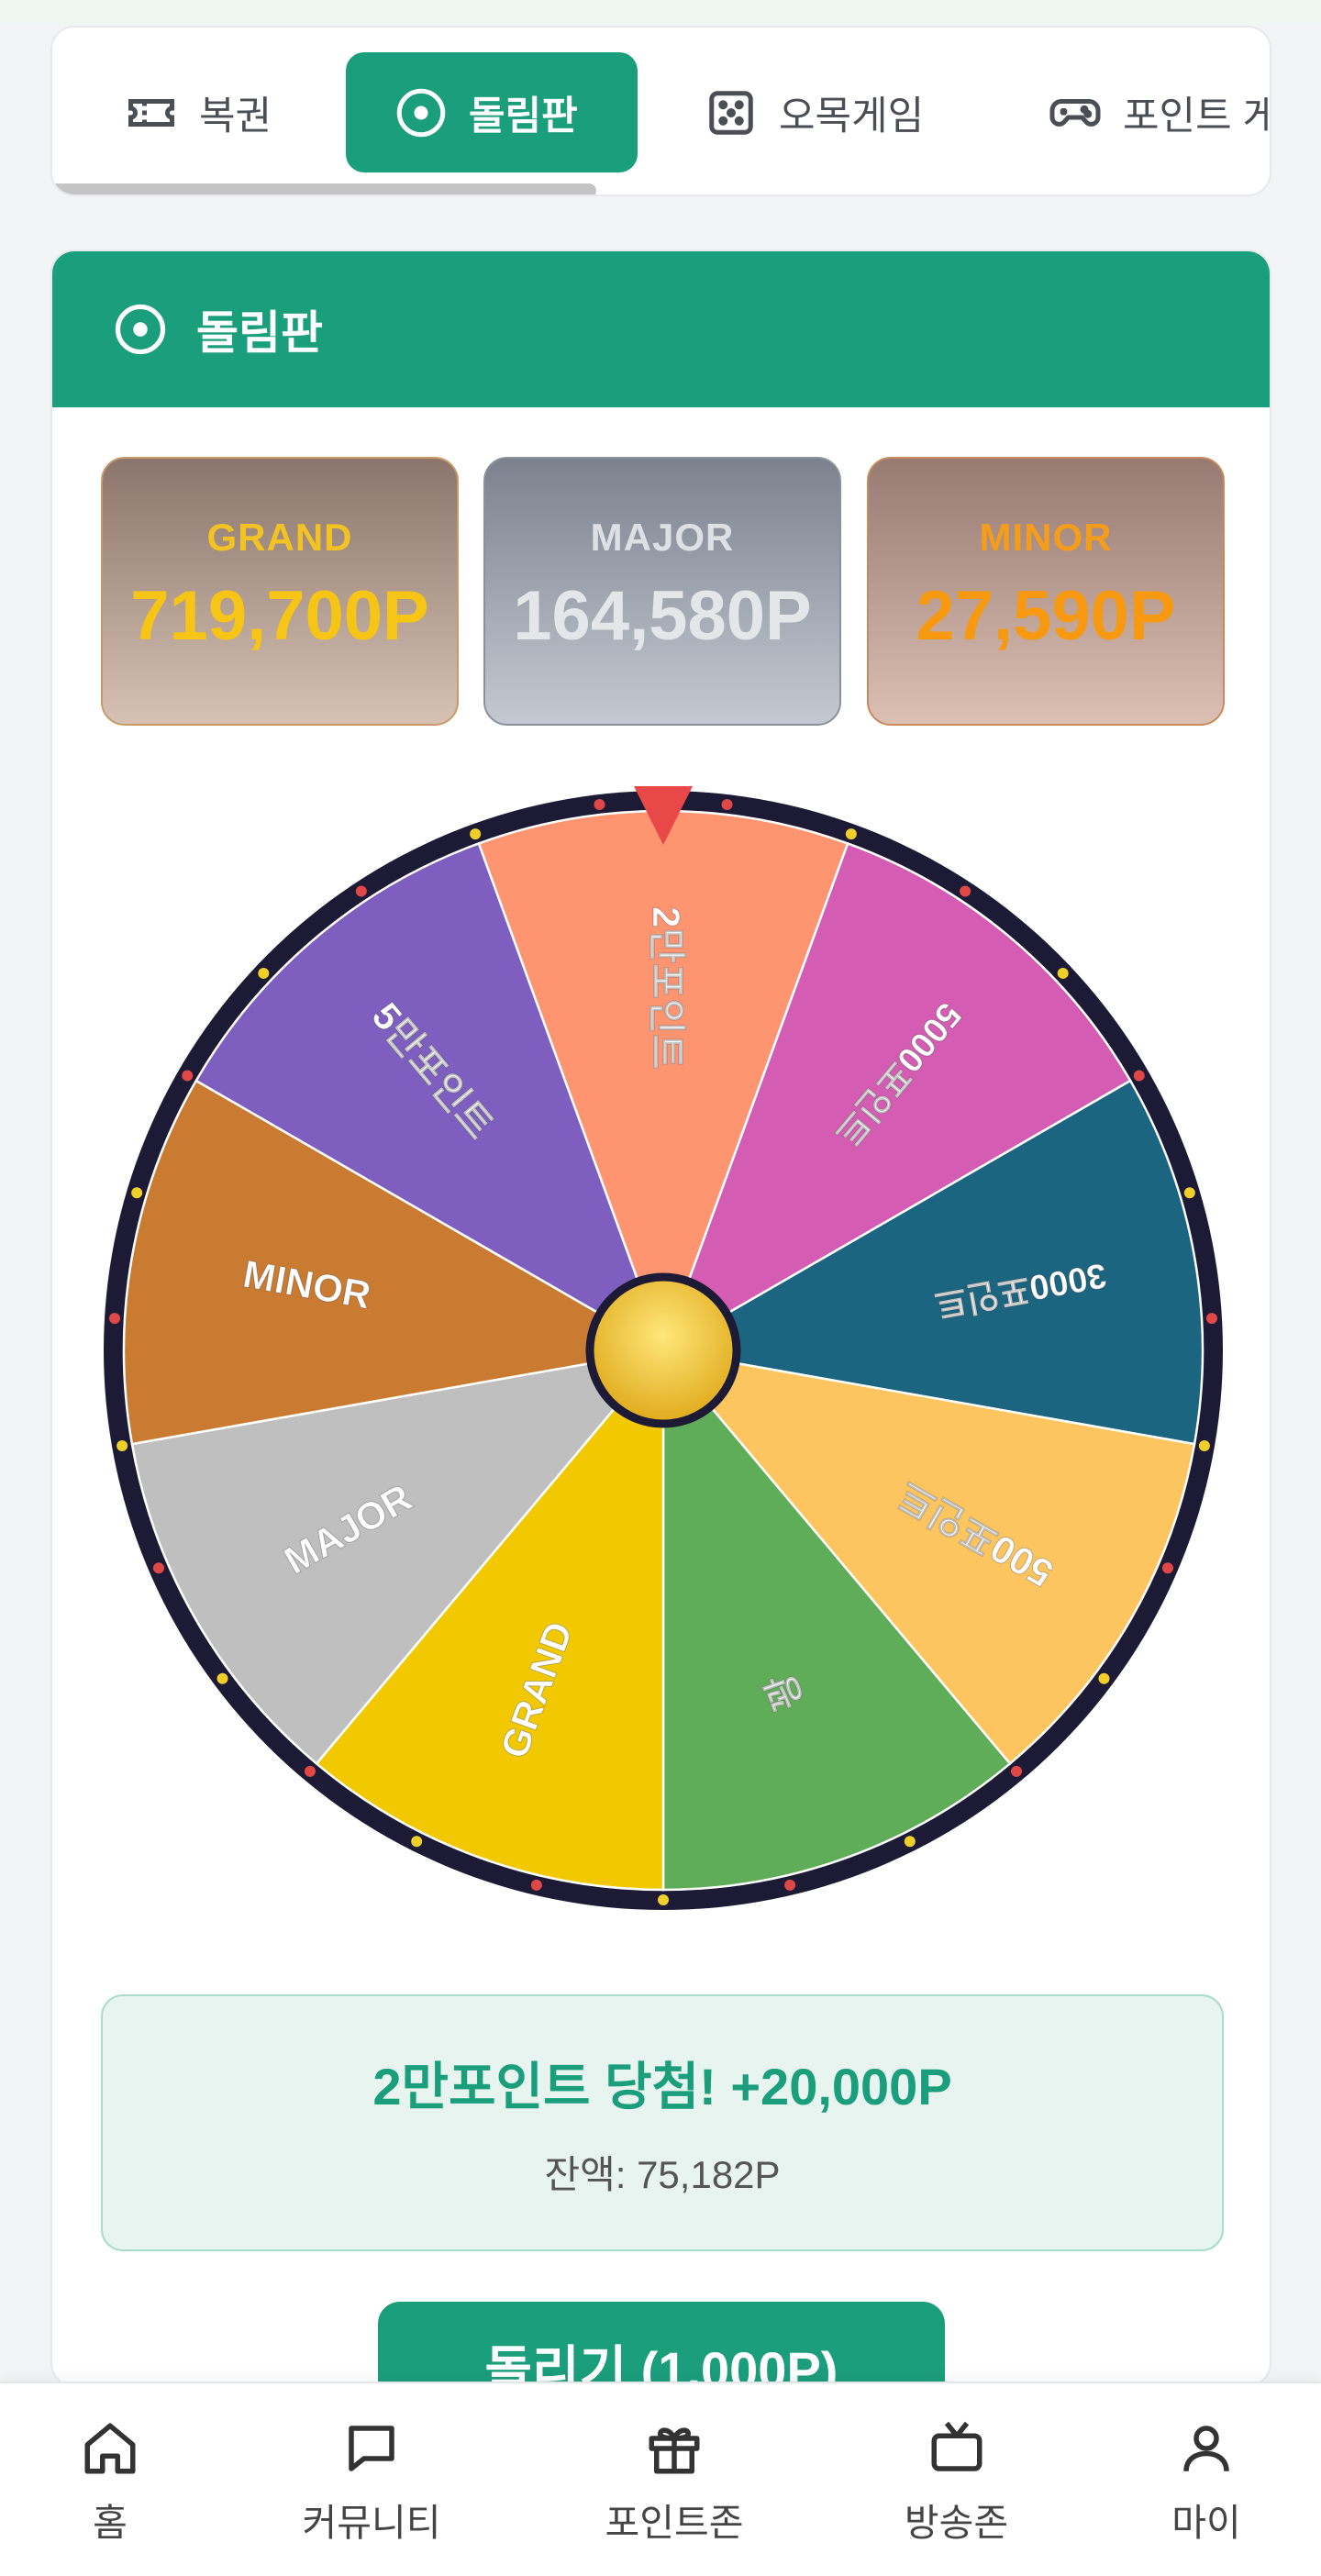  What do you see at coordinates (371, 2523) in the screenshot?
I see `nav-label: 커뮤니티` at bounding box center [371, 2523].